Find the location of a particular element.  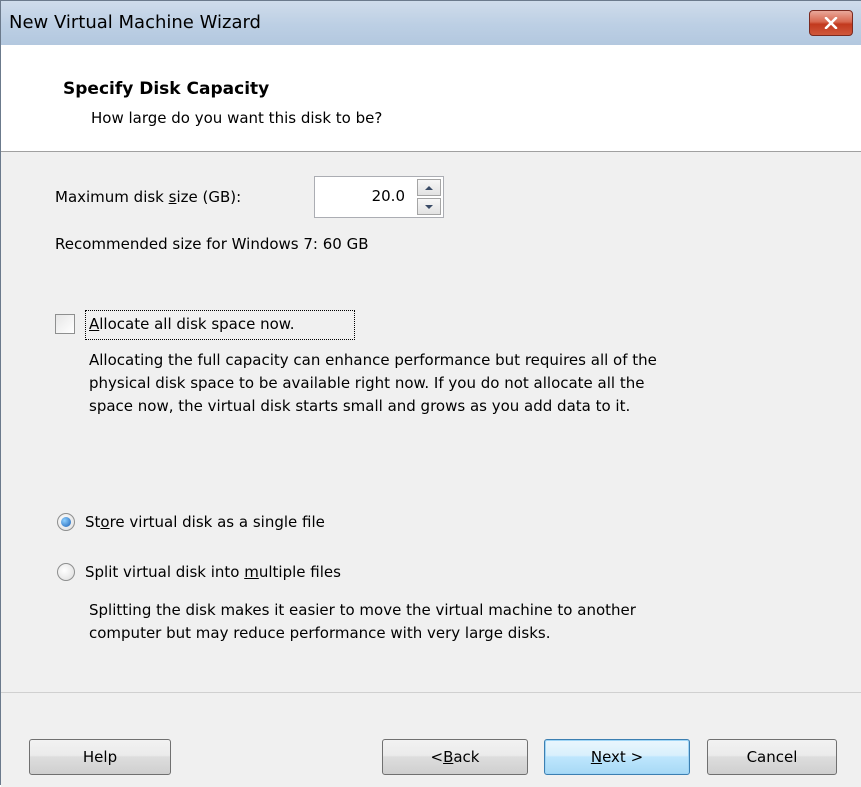

split-multiple-files-label: Split virtual disk into multiple files is located at coordinates (213, 572).